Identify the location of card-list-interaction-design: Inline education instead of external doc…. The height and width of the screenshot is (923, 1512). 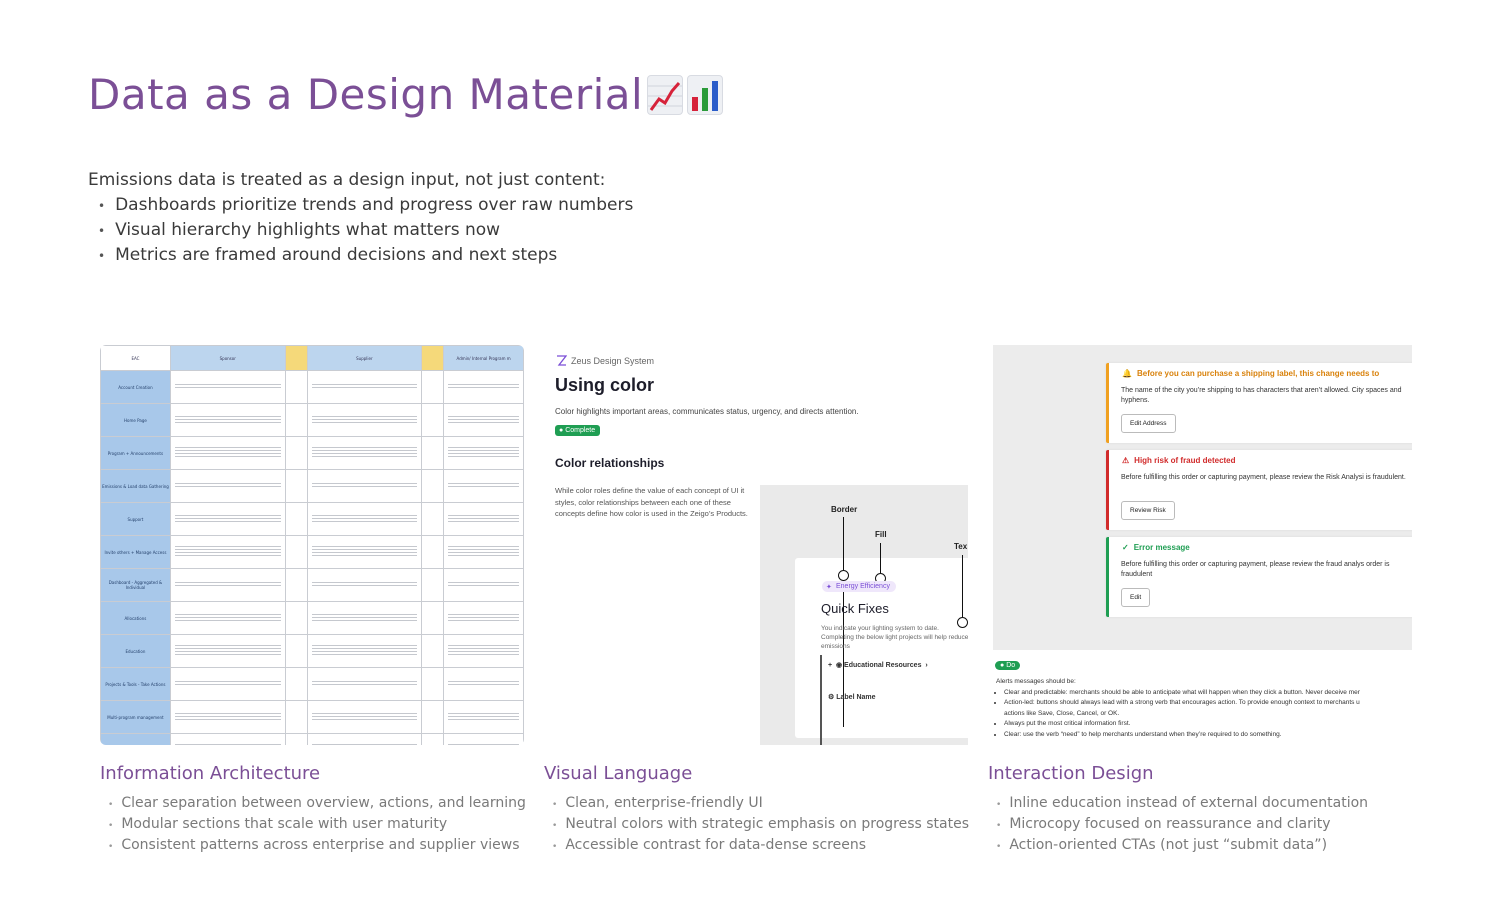
(1182, 826).